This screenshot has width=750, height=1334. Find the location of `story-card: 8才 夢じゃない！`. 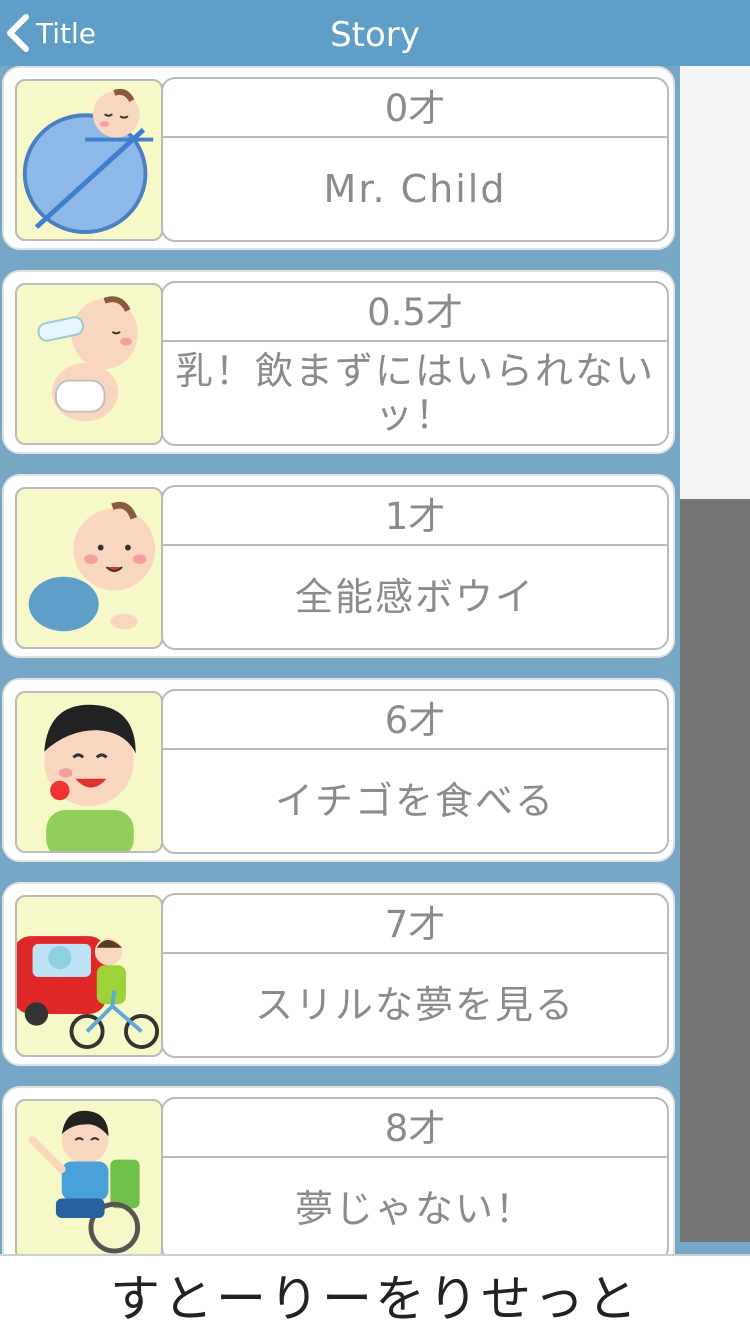

story-card: 8才 夢じゃない！ is located at coordinates (338, 1170).